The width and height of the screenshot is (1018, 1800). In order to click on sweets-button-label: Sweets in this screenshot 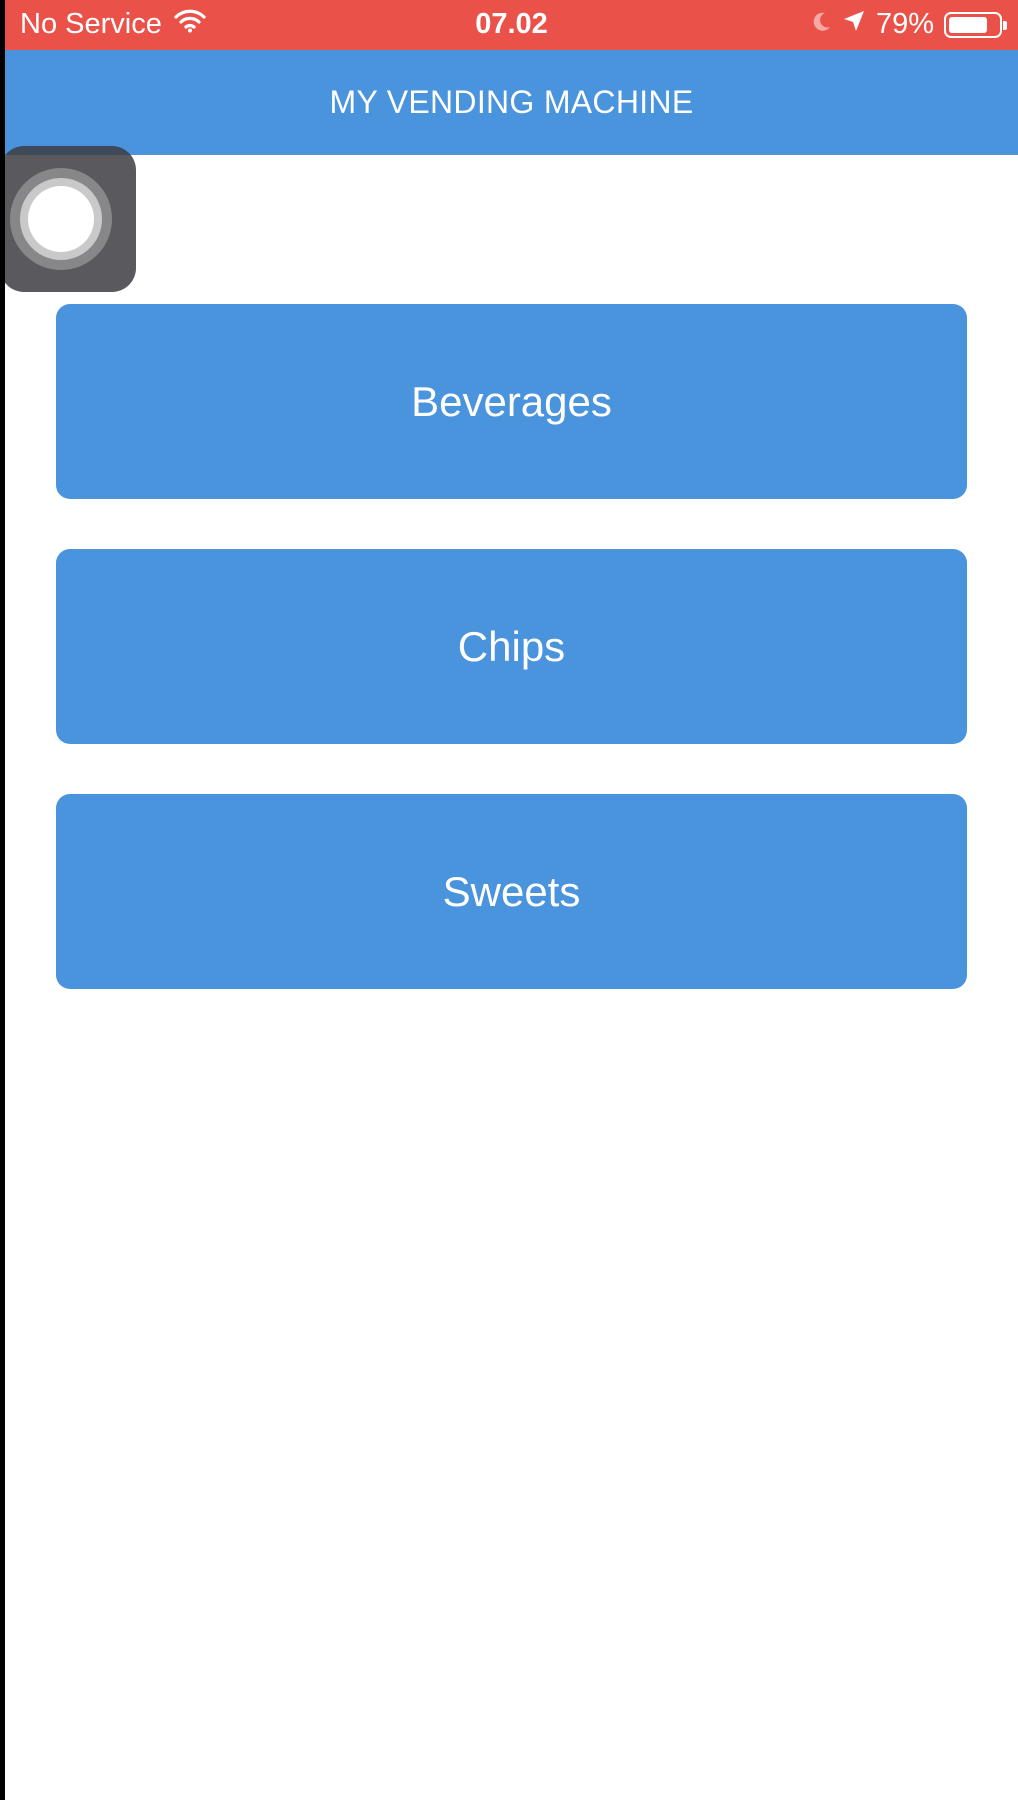, I will do `click(511, 891)`.